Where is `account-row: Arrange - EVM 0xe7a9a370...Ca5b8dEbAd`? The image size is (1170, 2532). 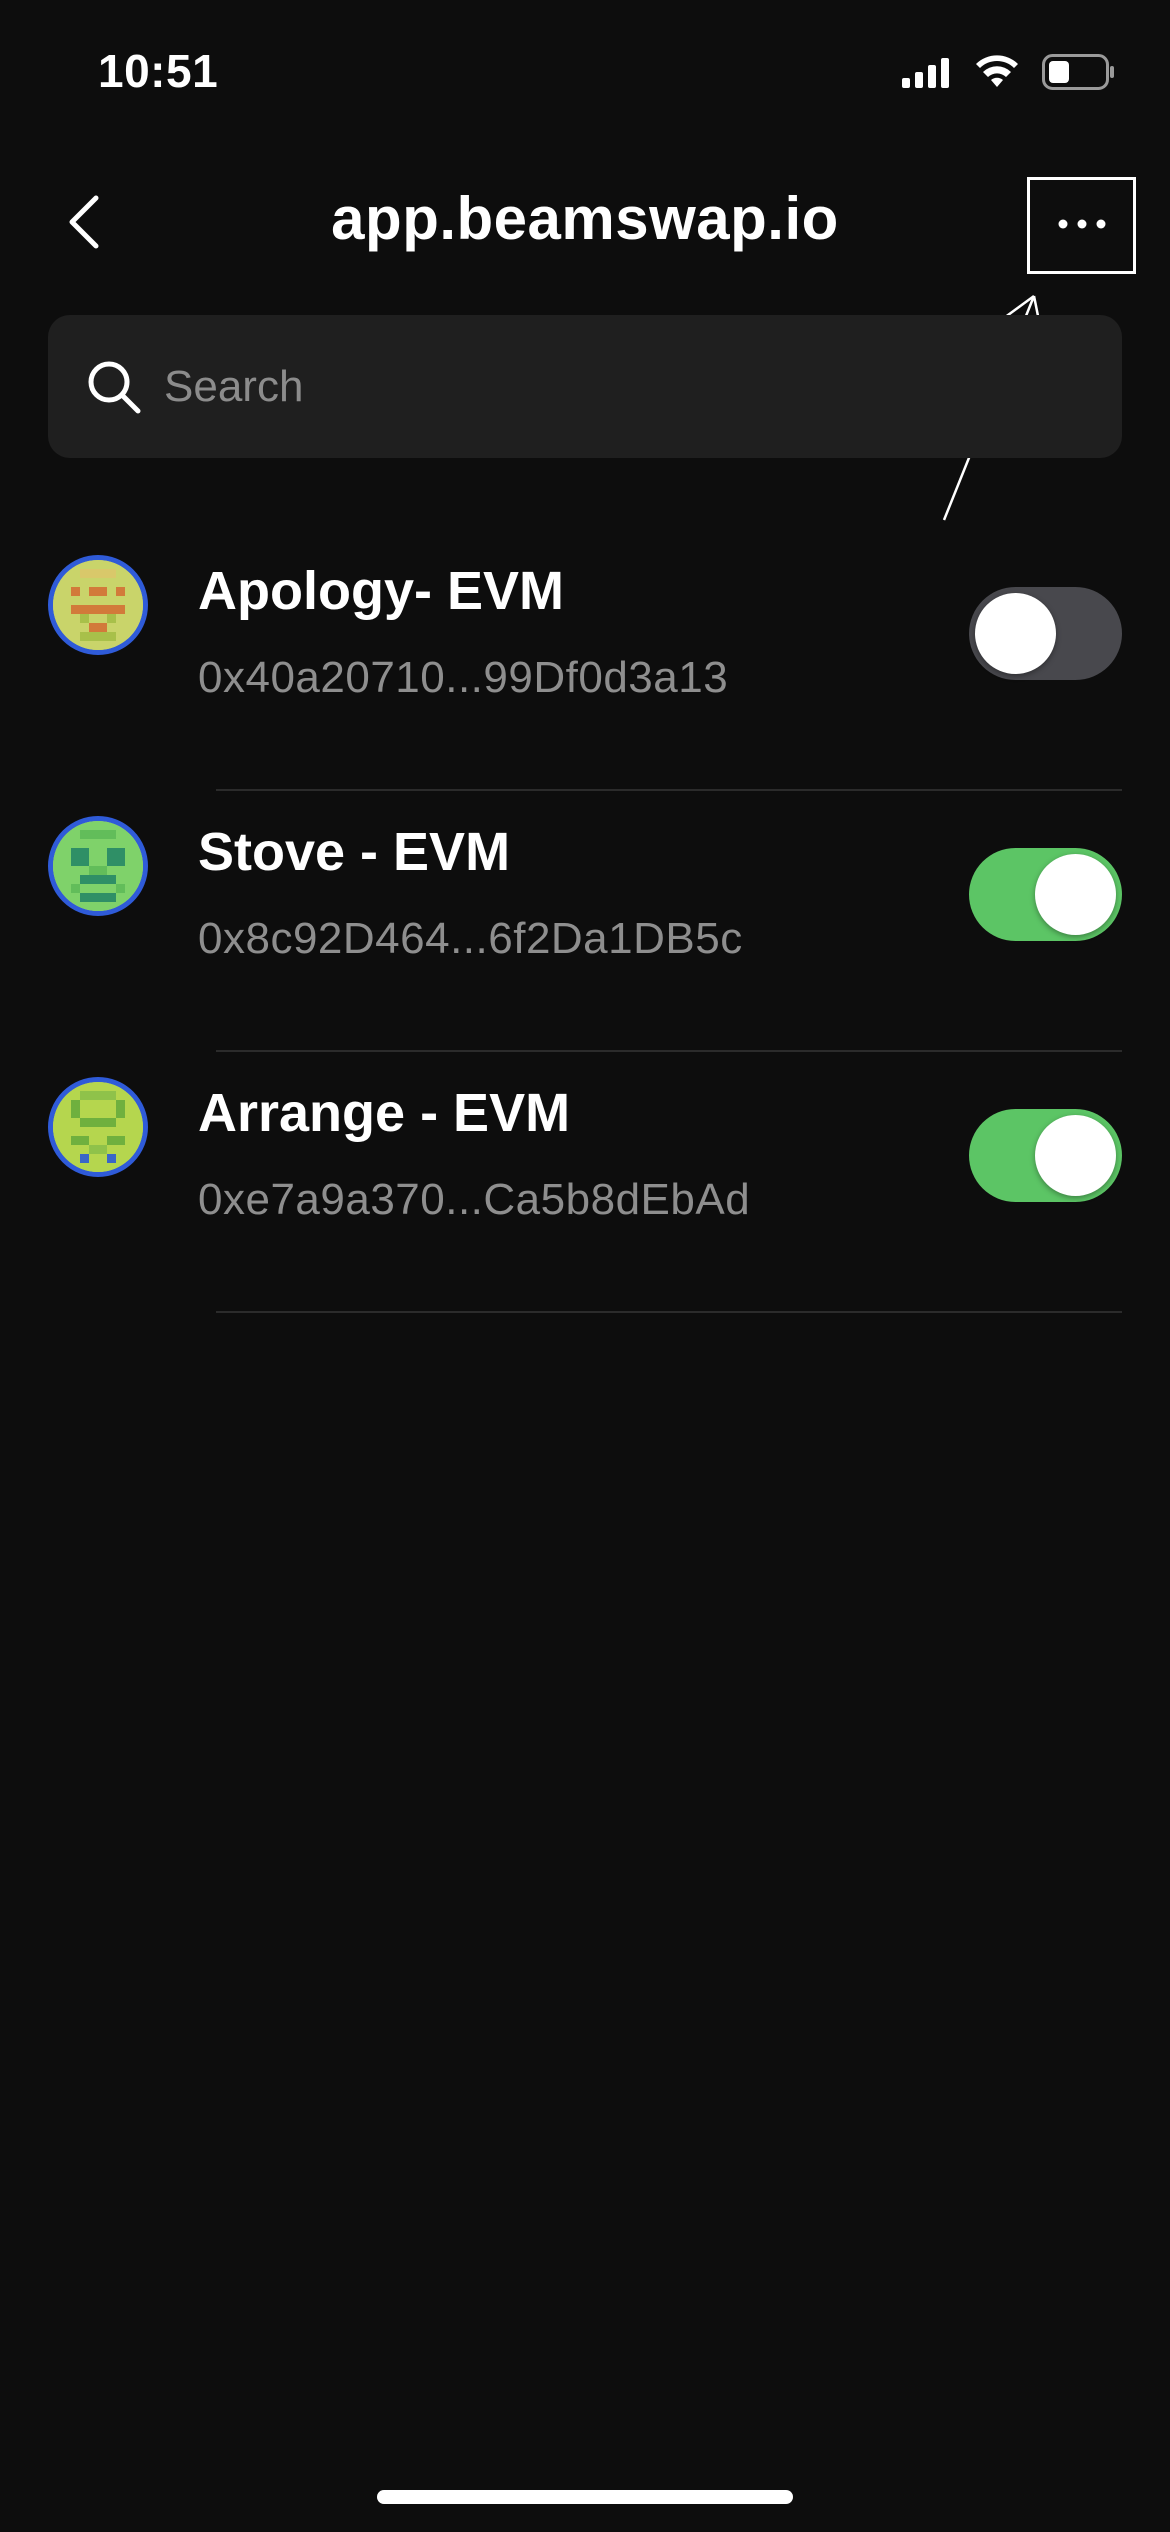
account-row: Arrange - EVM 0xe7a9a370...Ca5b8dEbAd is located at coordinates (585, 1182).